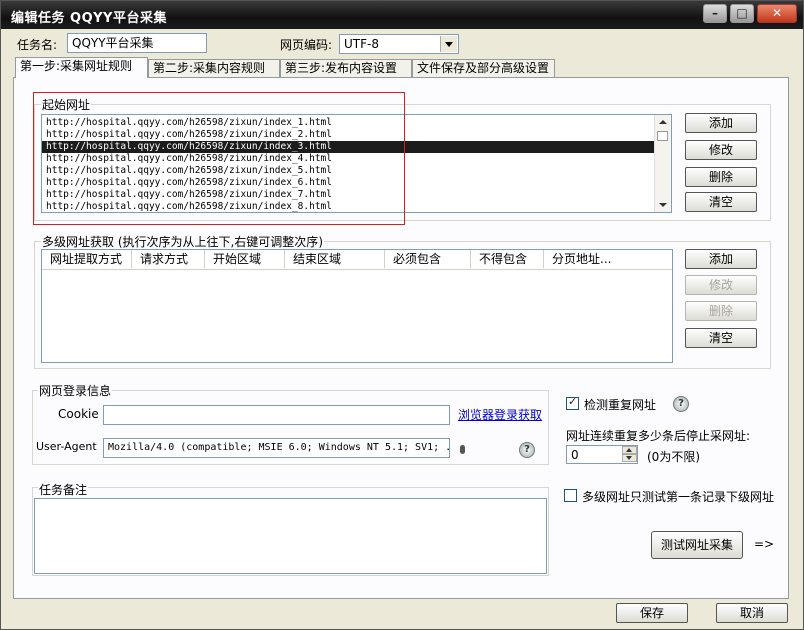  Describe the element at coordinates (602, 454) in the screenshot. I see `stop-after-duplicates-input: 0` at that location.